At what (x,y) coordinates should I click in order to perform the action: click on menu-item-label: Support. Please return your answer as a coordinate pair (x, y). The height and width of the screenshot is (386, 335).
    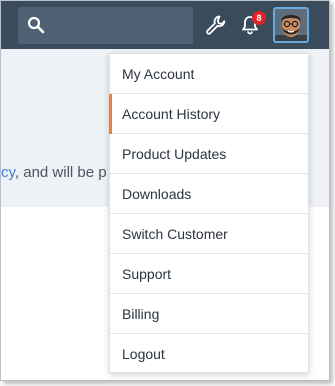
    Looking at the image, I should click on (147, 274).